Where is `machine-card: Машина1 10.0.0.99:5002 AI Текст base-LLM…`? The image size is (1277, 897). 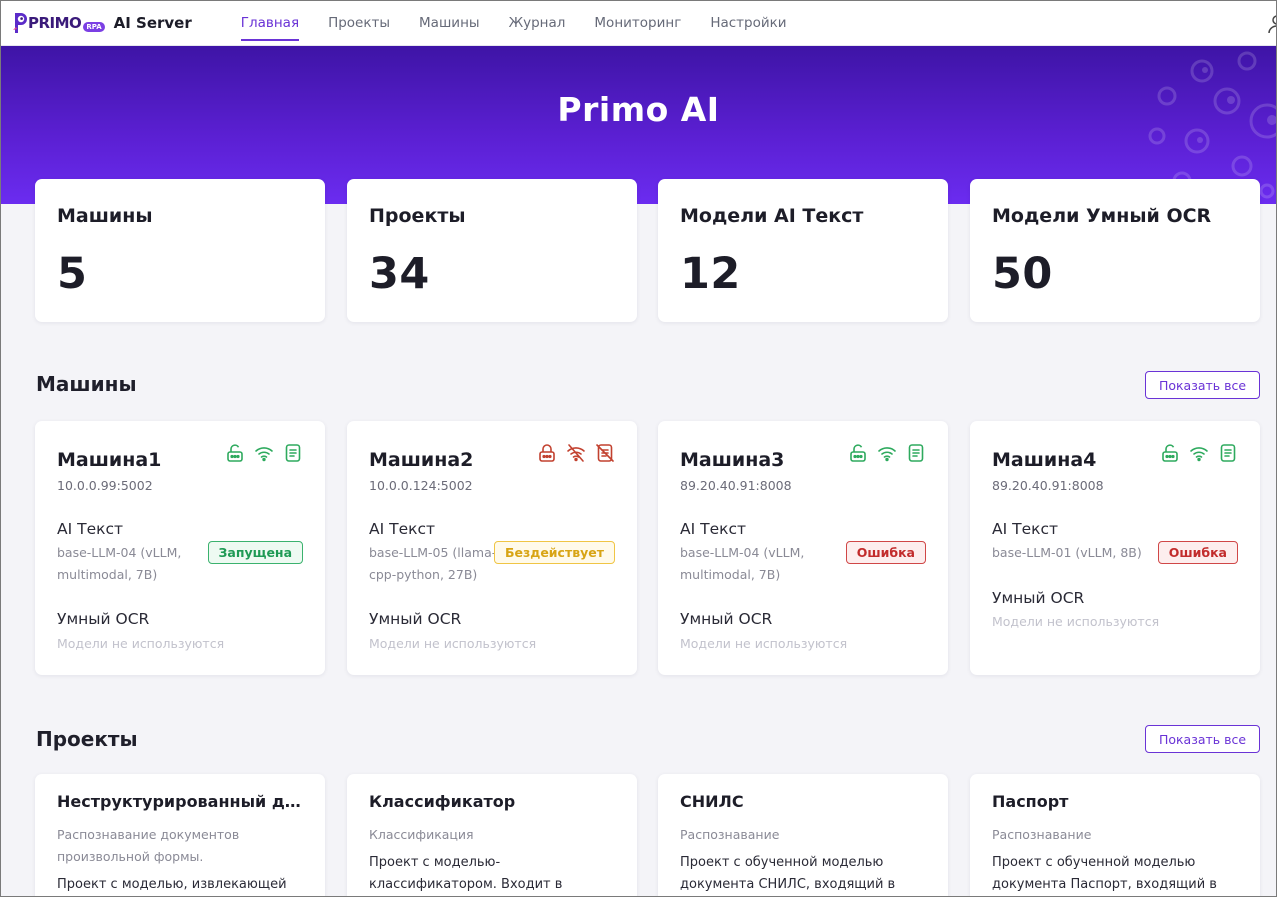
machine-card: Машина1 10.0.0.99:5002 AI Текст base-LLM… is located at coordinates (180, 548).